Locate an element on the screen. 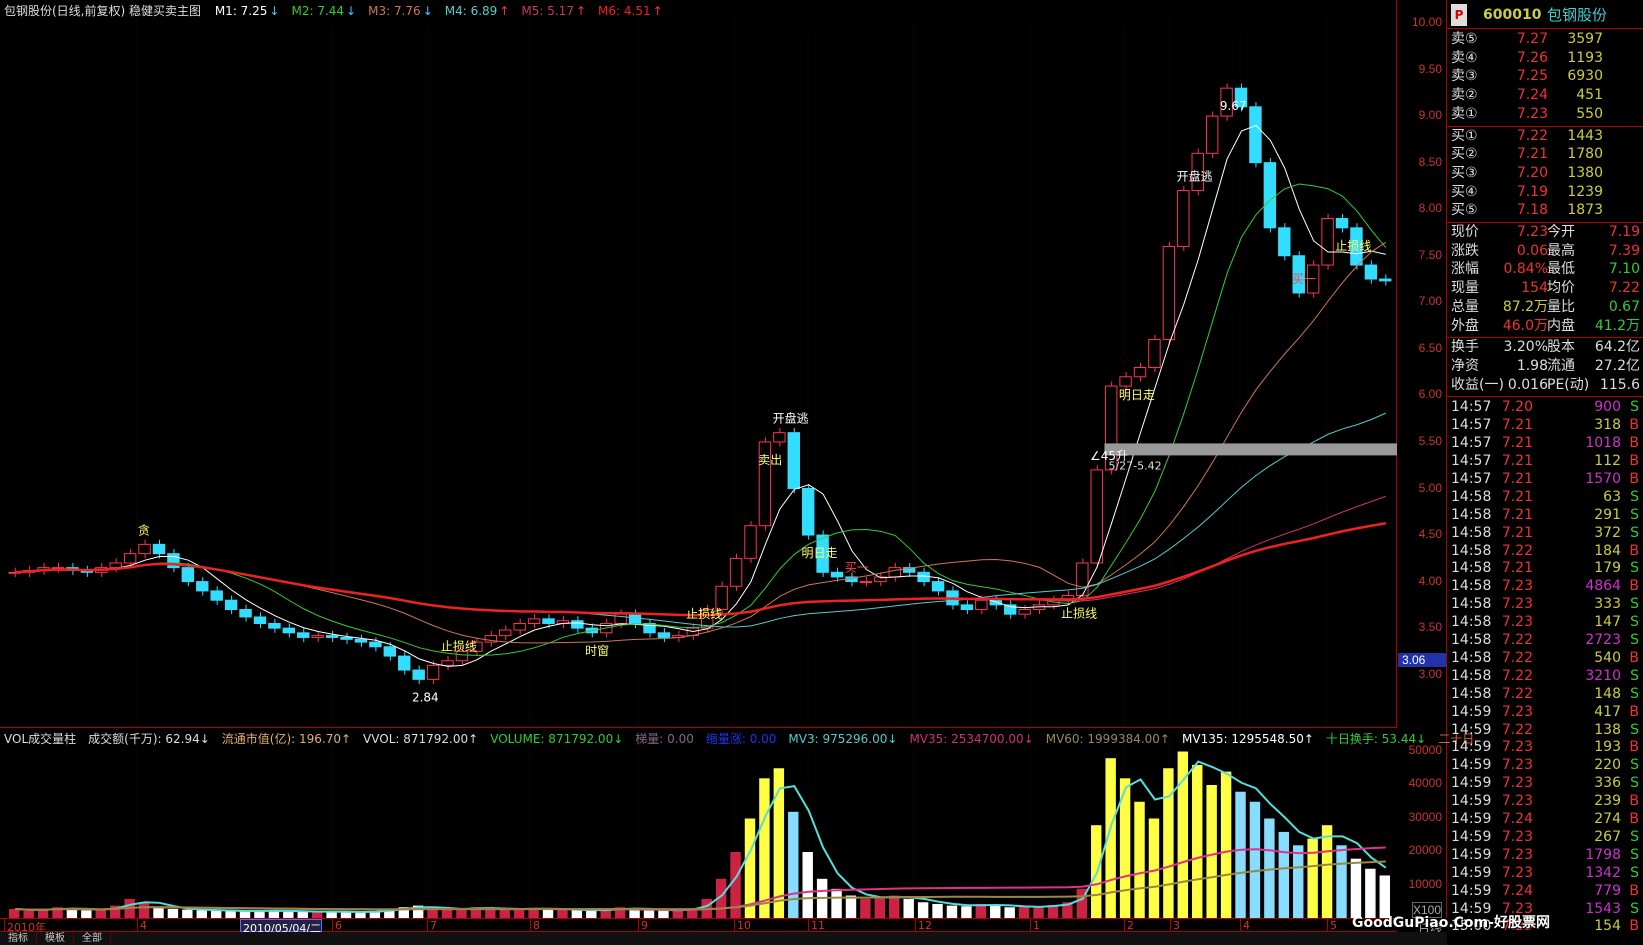 The height and width of the screenshot is (945, 1643). order-level: 买② is located at coordinates (1464, 154).